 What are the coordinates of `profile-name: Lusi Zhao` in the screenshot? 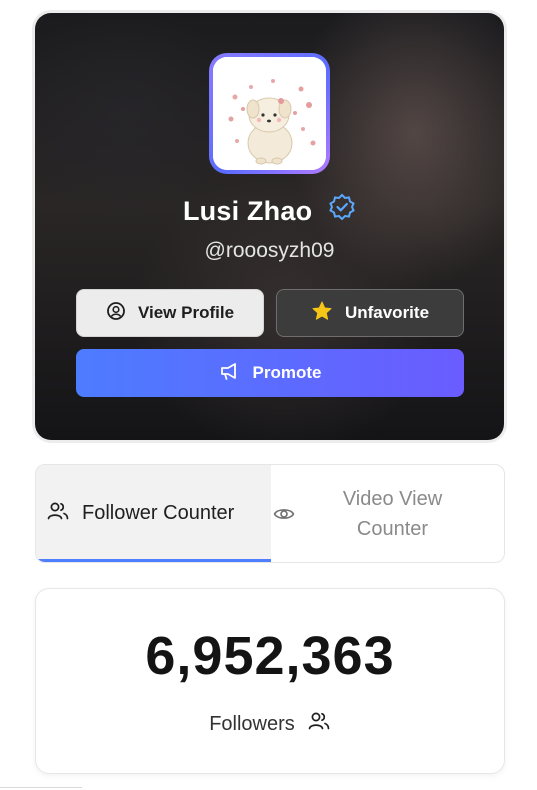 It's located at (247, 211).